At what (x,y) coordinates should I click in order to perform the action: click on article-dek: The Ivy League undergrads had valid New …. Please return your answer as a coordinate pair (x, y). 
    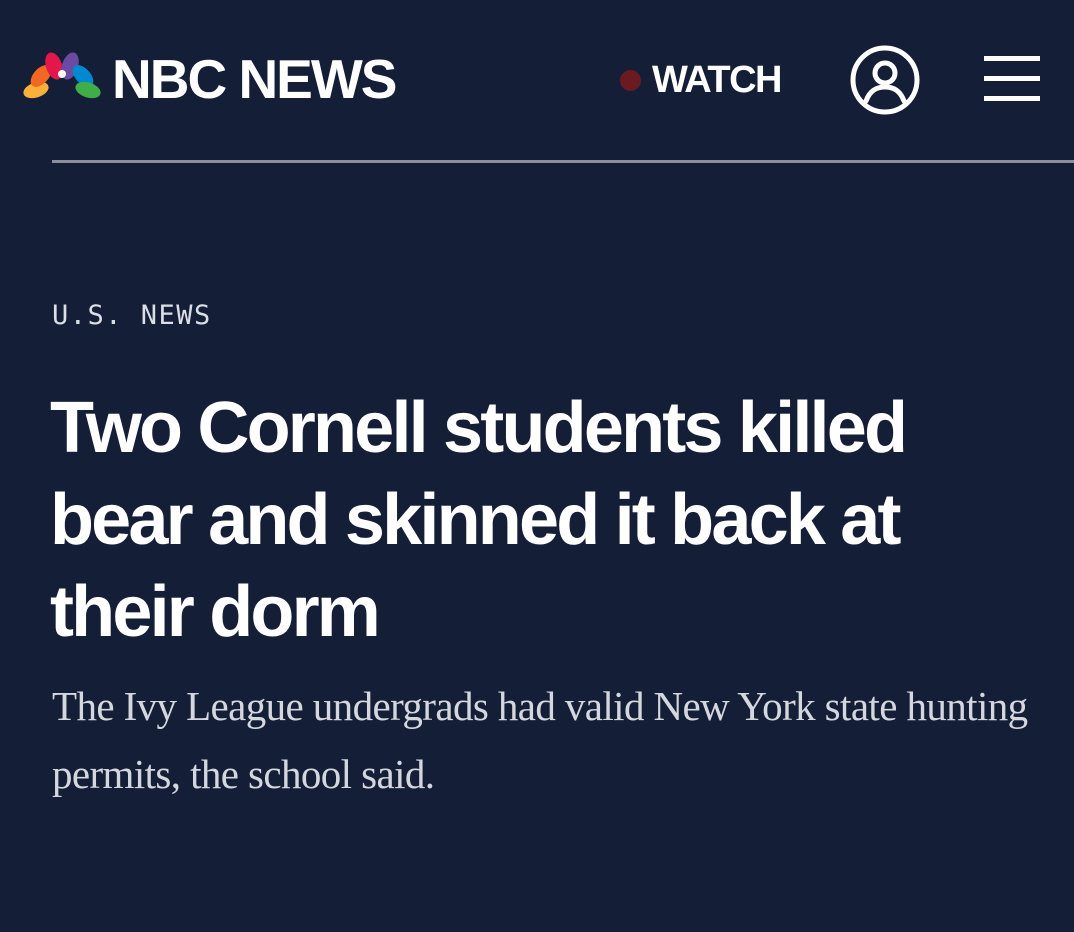
    Looking at the image, I should click on (540, 740).